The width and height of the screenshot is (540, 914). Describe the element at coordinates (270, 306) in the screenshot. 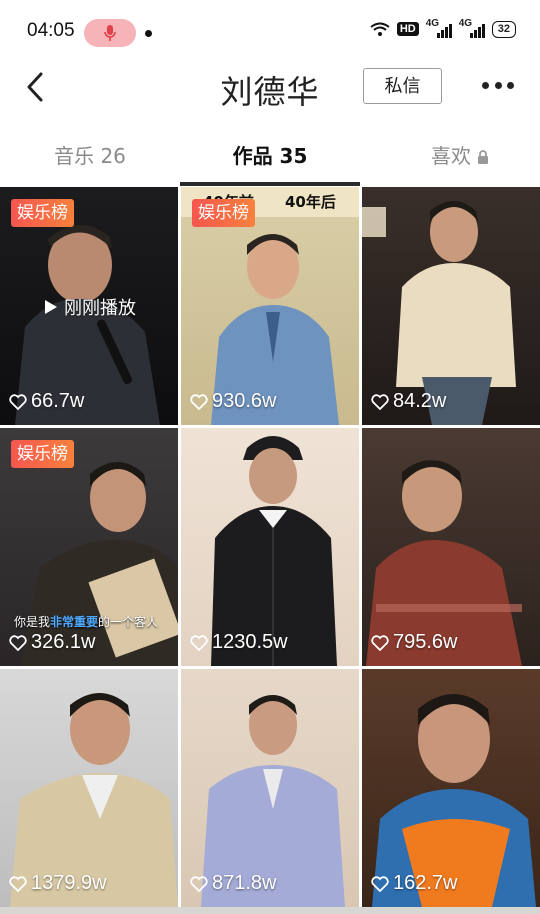

I see `video-thumbnail: 40年前 40年后 娱乐榜 930.6w` at that location.